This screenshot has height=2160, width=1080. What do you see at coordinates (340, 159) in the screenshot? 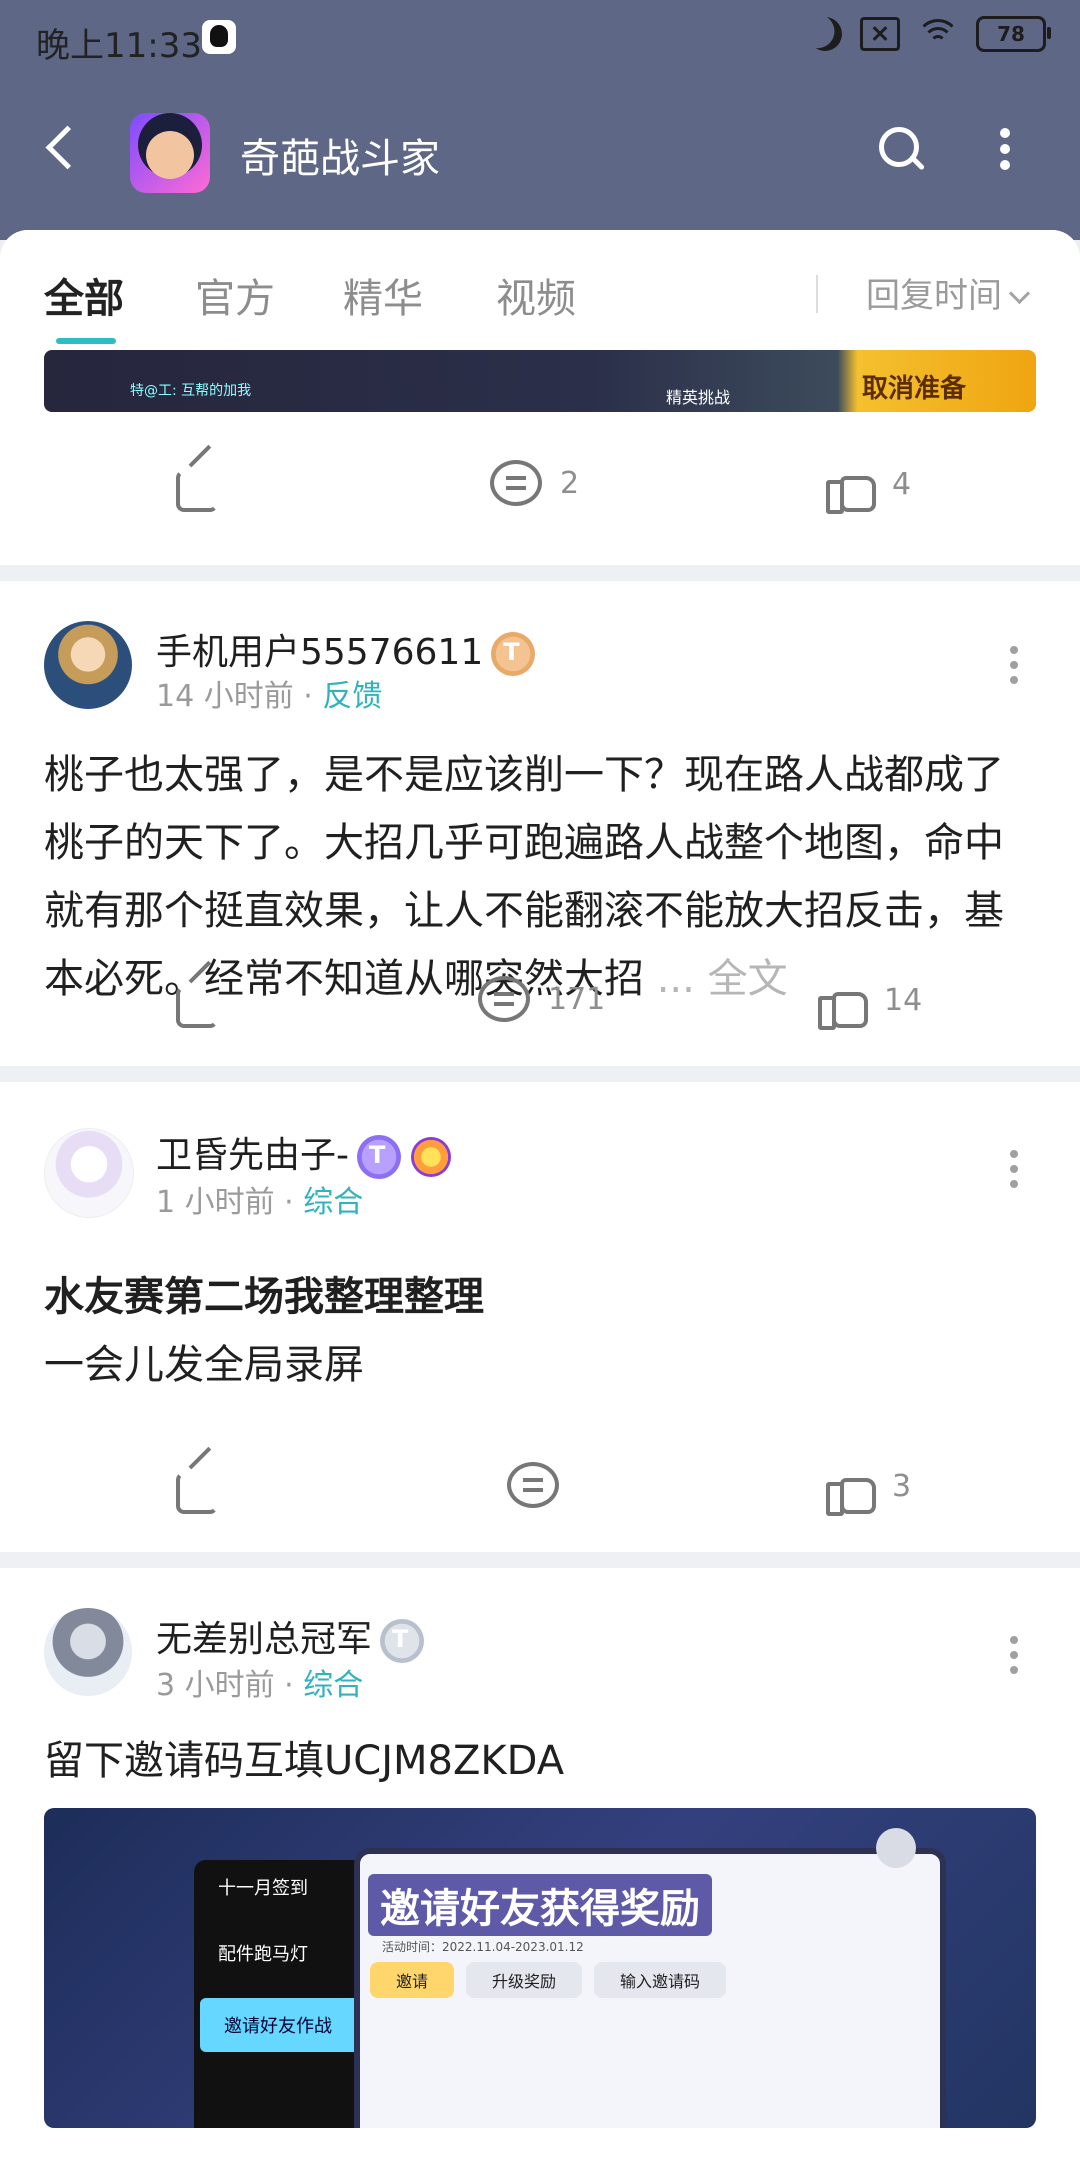
I see `page-title: 奇葩战斗家` at bounding box center [340, 159].